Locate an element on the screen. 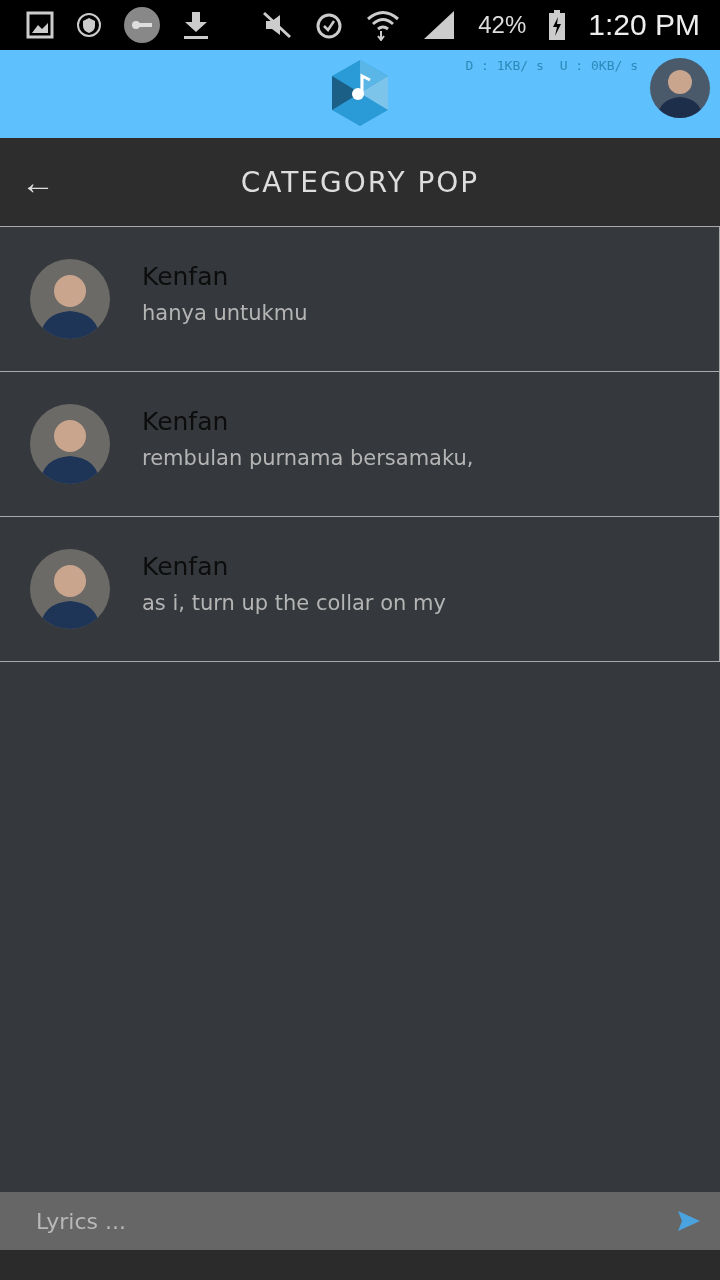 The height and width of the screenshot is (1280, 720). download-speed: D : 1KB/ s is located at coordinates (504, 65).